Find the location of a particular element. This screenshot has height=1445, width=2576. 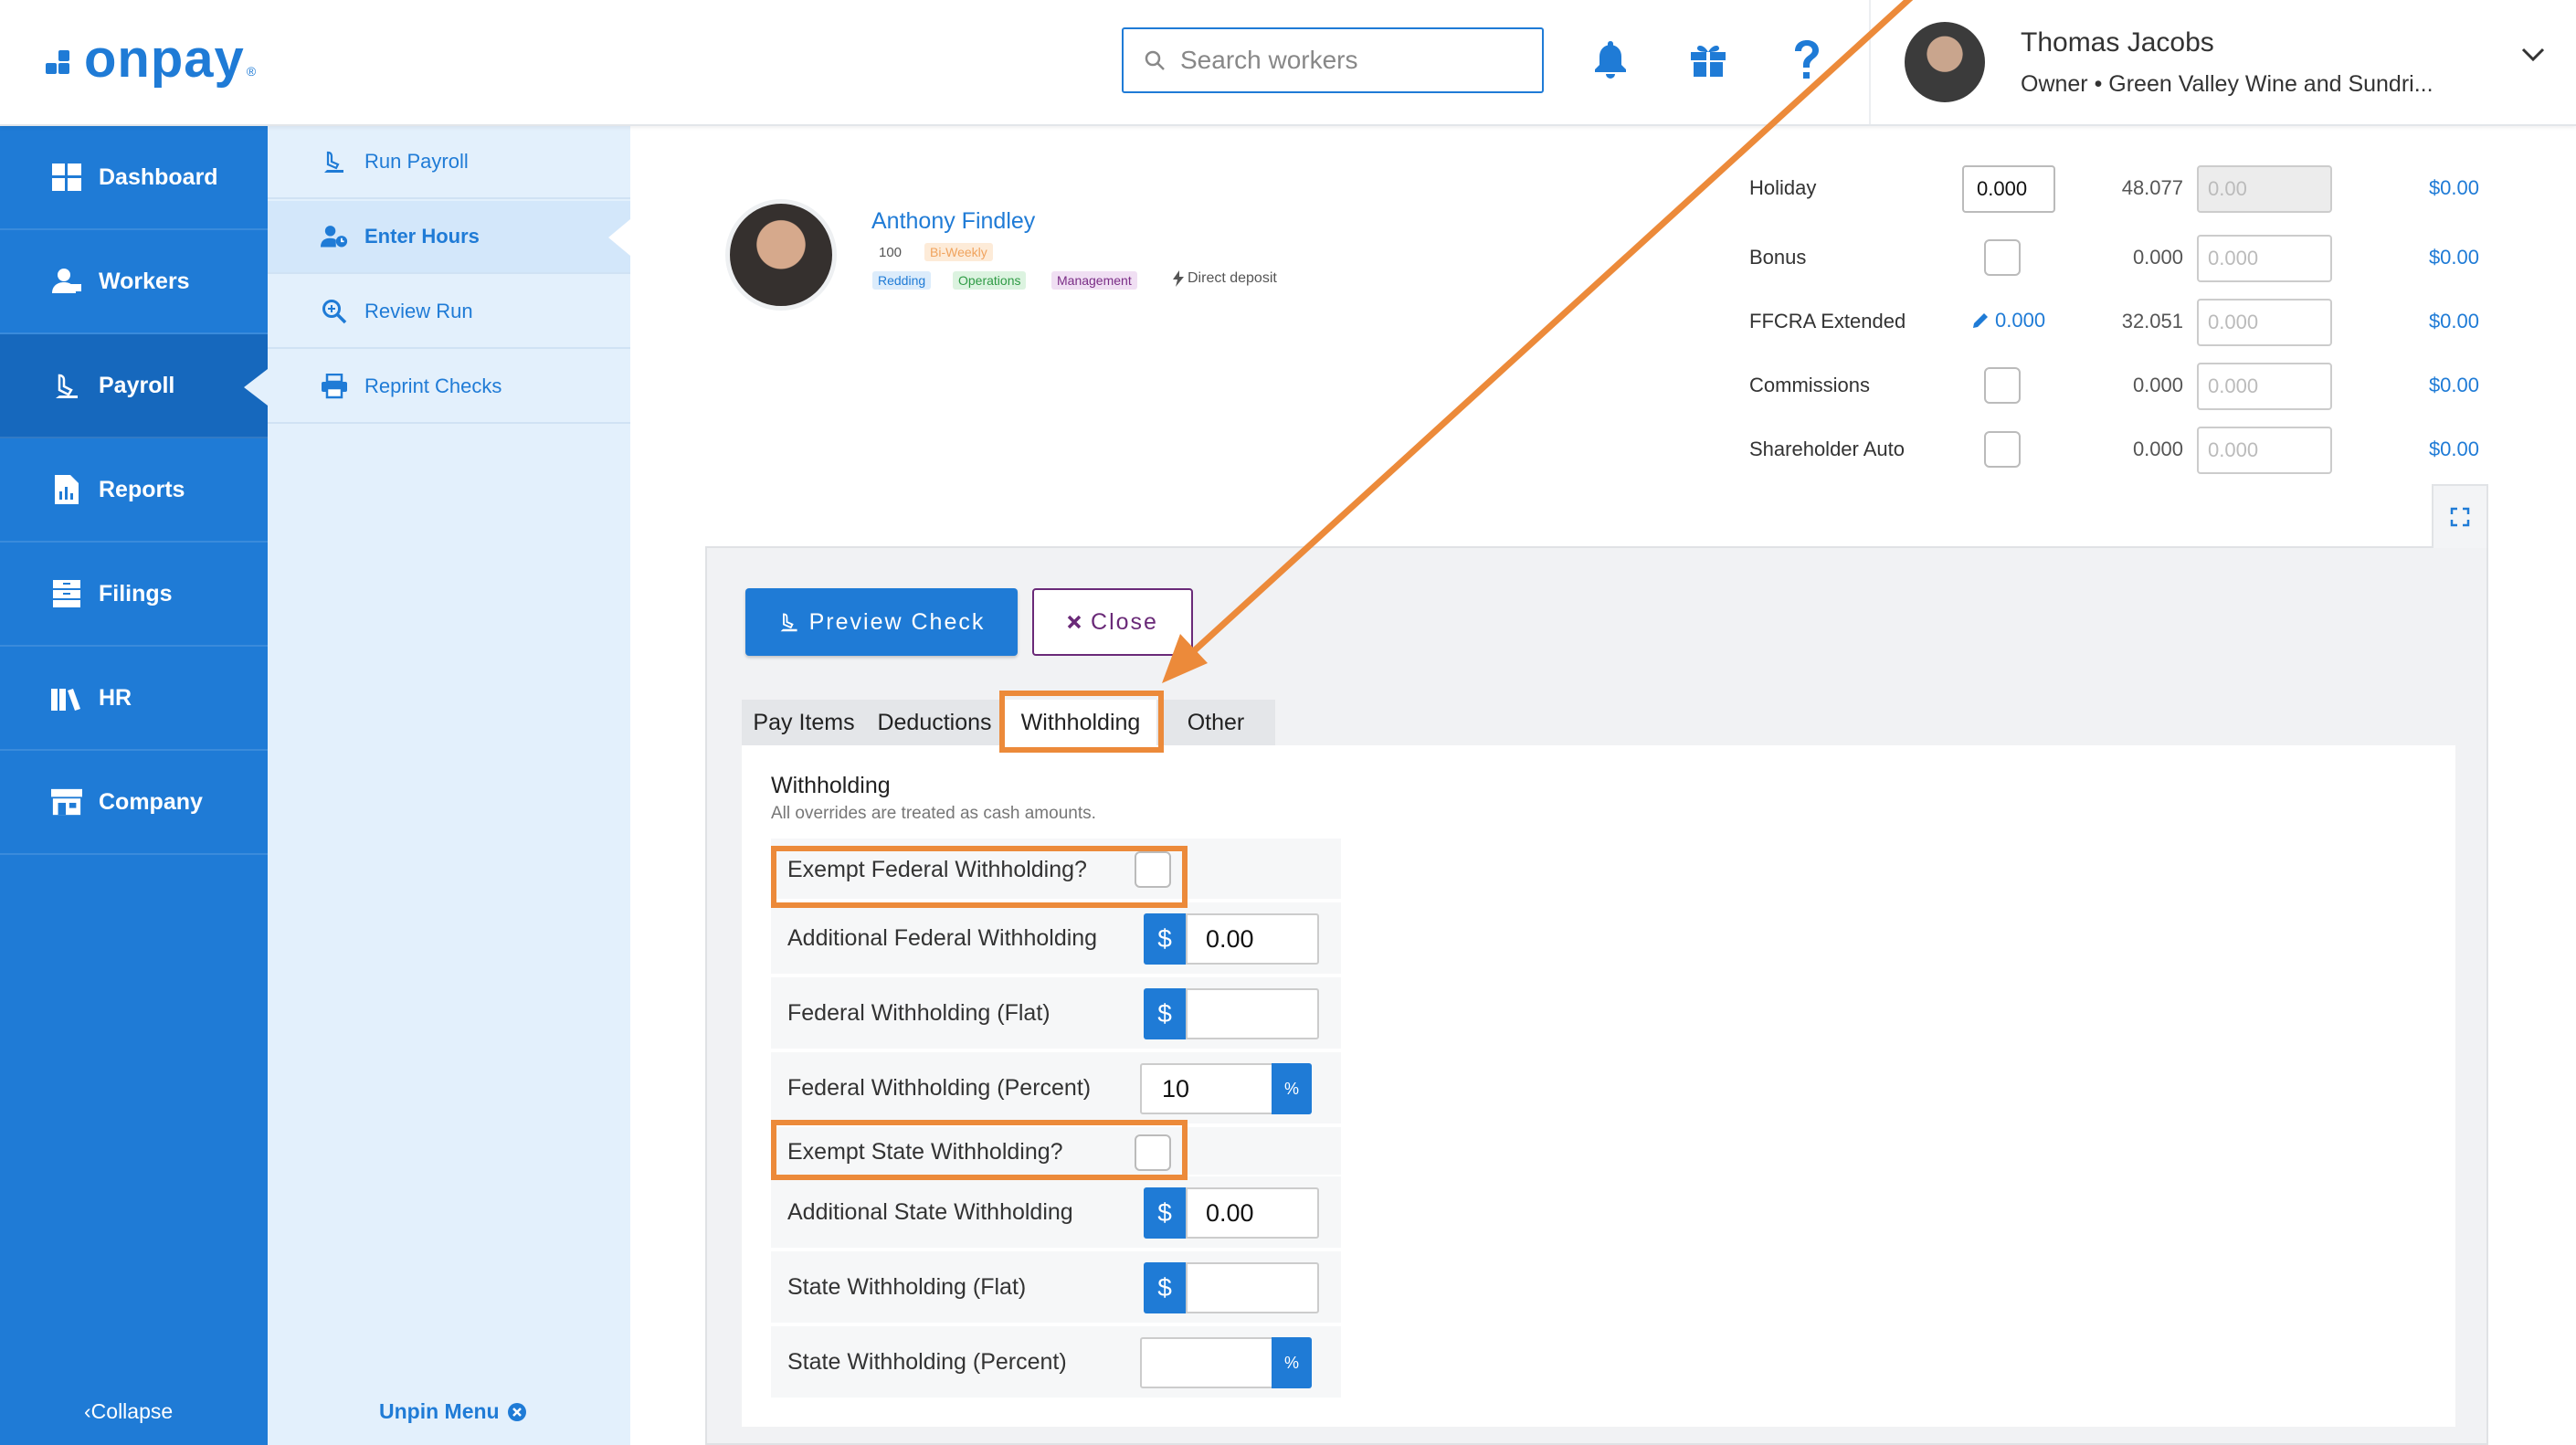

sidebar-item-filings: Filings is located at coordinates (134, 595).